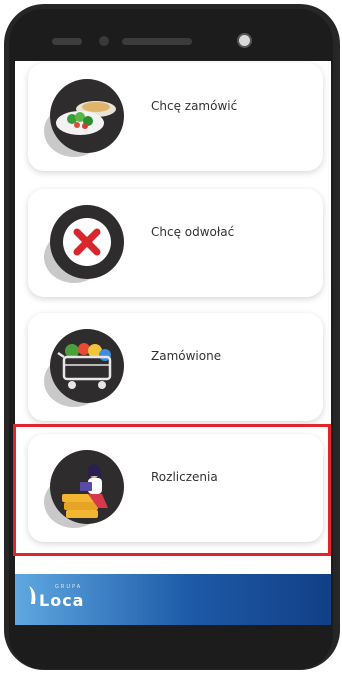 This screenshot has width=342, height=673. I want to click on shopping-cart-icon, so click(84, 368).